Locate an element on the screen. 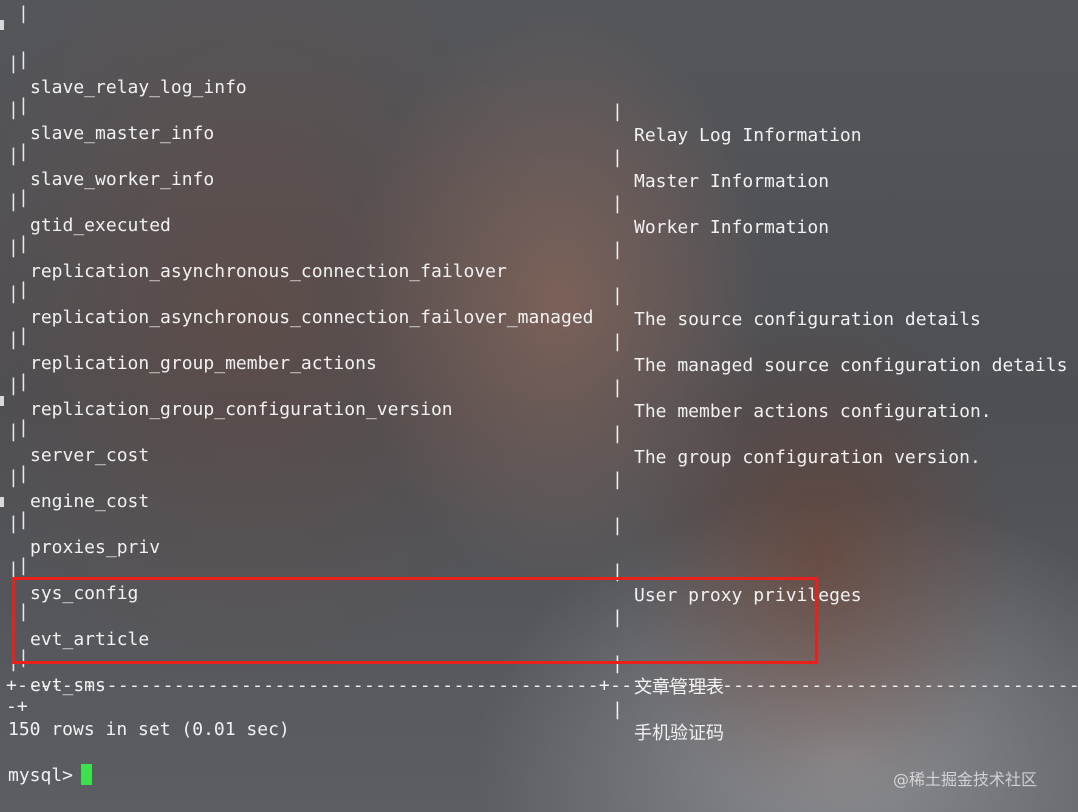 The height and width of the screenshot is (812, 1078). table-comment: Worker Information is located at coordinates (732, 227).